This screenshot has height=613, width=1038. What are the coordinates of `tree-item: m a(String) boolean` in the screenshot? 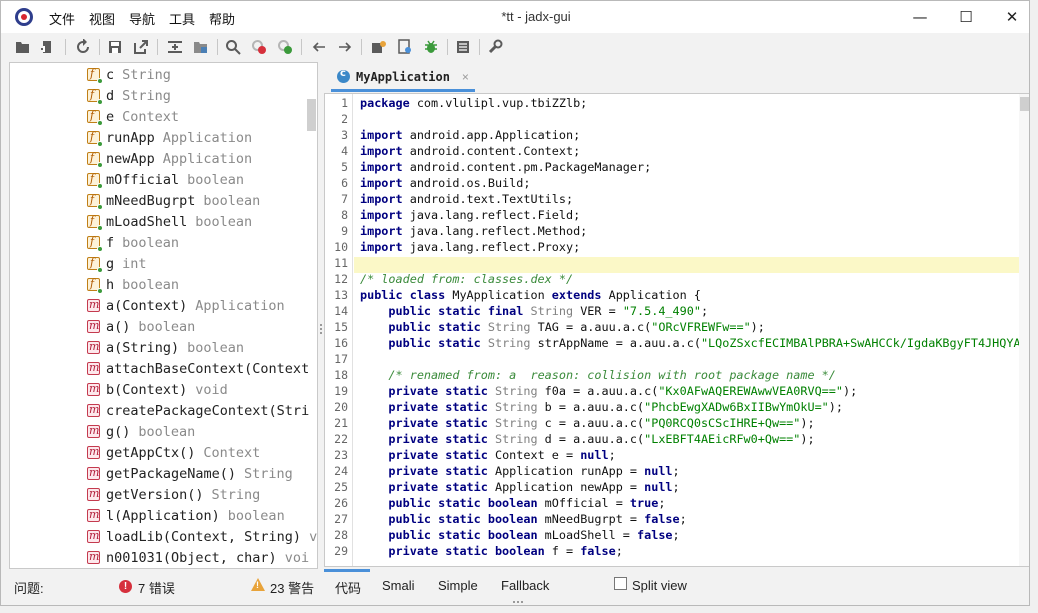 It's located at (165, 347).